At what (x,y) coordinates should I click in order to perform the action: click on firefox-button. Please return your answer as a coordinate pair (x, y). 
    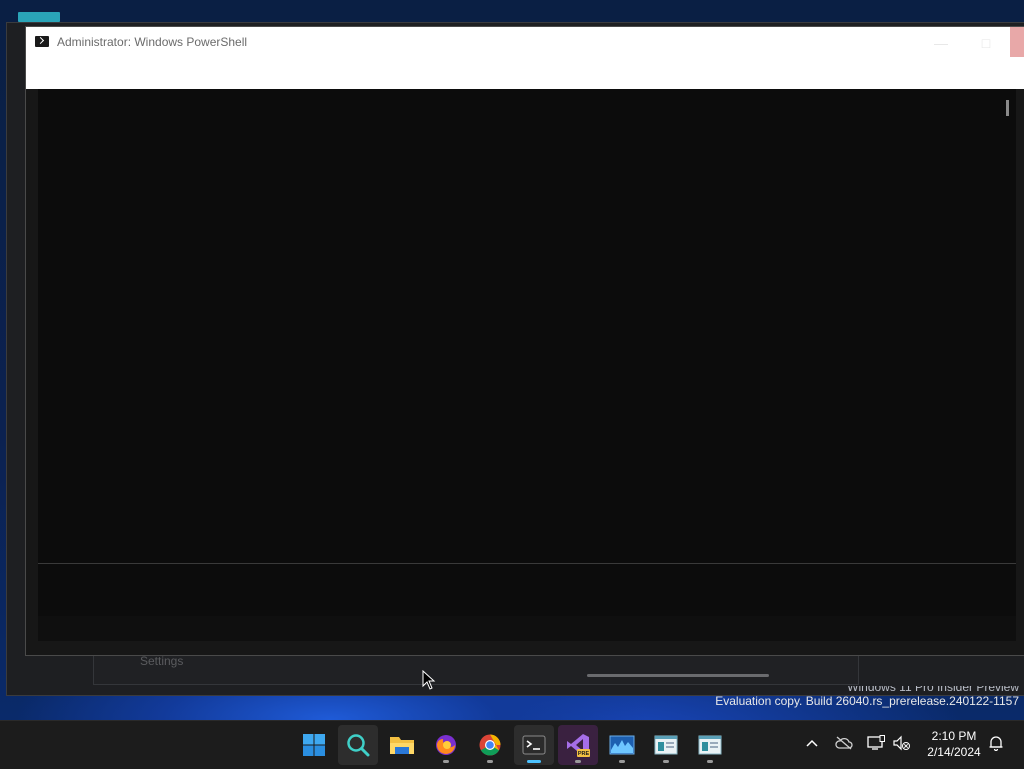
    Looking at the image, I should click on (446, 745).